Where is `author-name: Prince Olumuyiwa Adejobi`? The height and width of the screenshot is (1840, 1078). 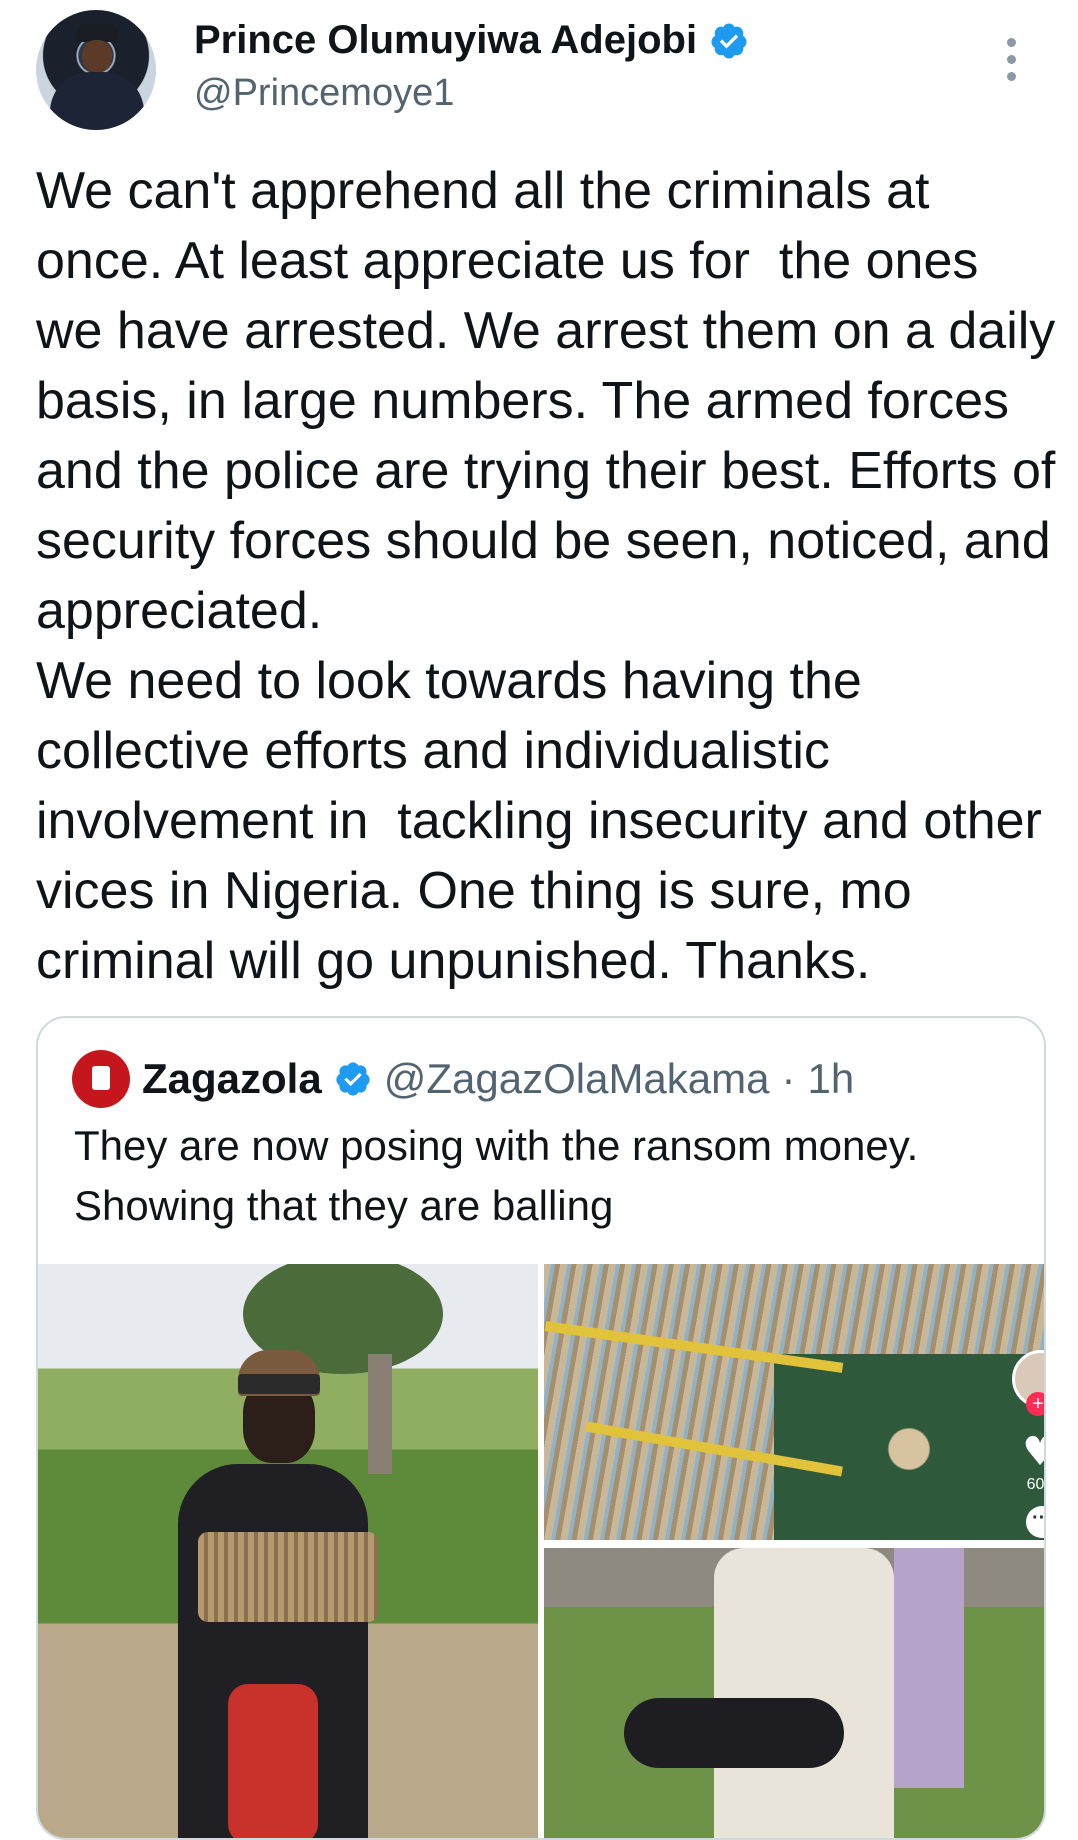 author-name: Prince Olumuyiwa Adejobi is located at coordinates (445, 40).